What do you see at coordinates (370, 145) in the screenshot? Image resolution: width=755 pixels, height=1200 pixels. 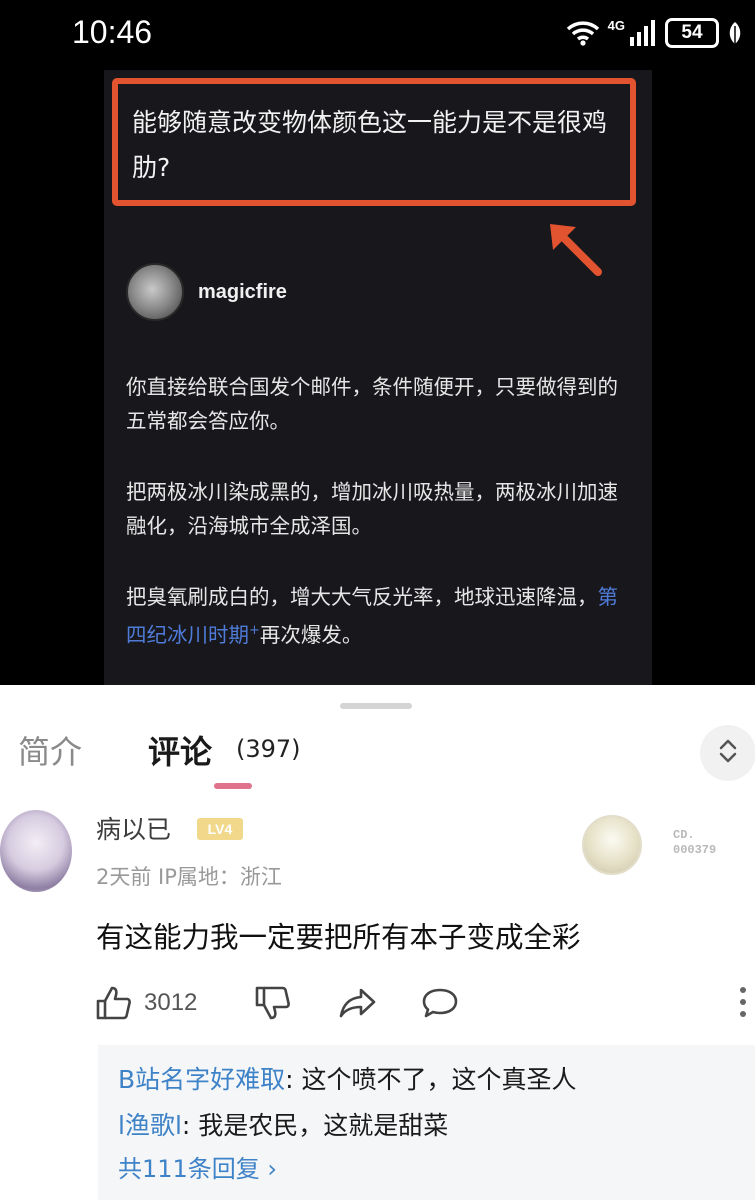 I see `question-title: 能够随意改变物体颜色这一能力是不是很鸡肋?` at bounding box center [370, 145].